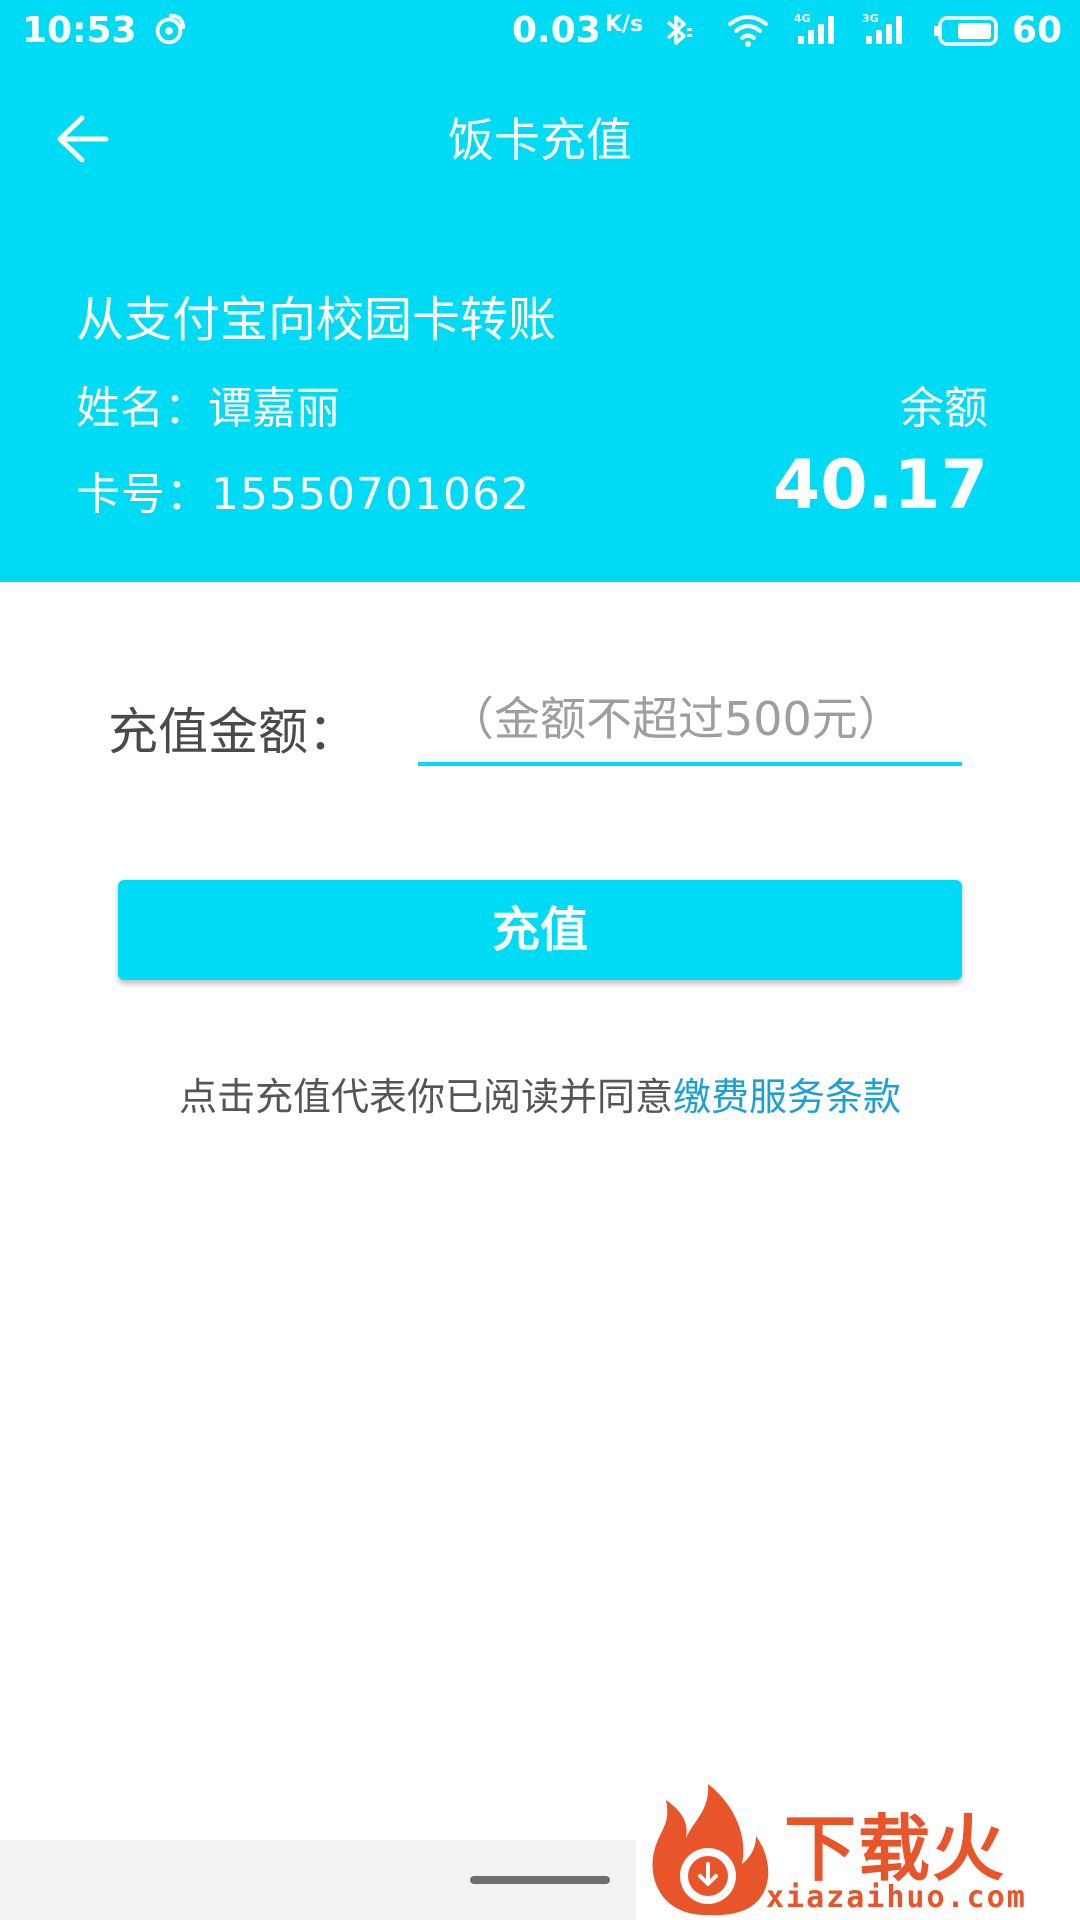 The image size is (1080, 1920). What do you see at coordinates (679, 30) in the screenshot?
I see `bluetooth-icon` at bounding box center [679, 30].